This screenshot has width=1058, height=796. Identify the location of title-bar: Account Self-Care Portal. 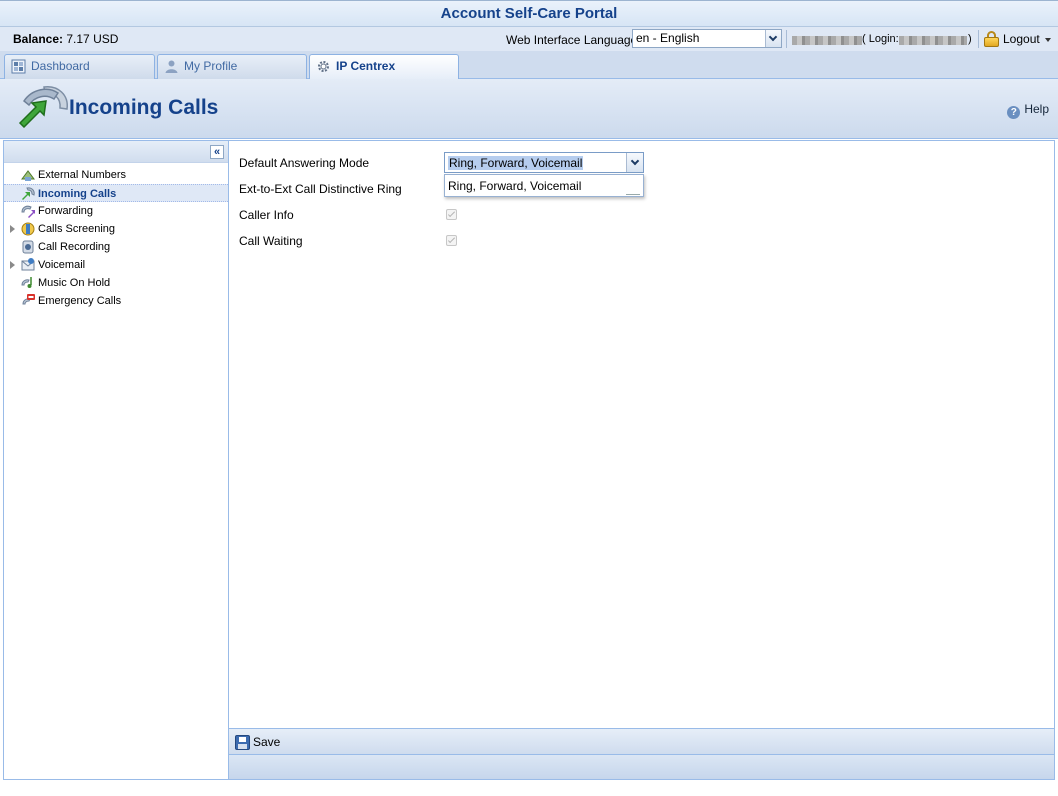
(529, 13).